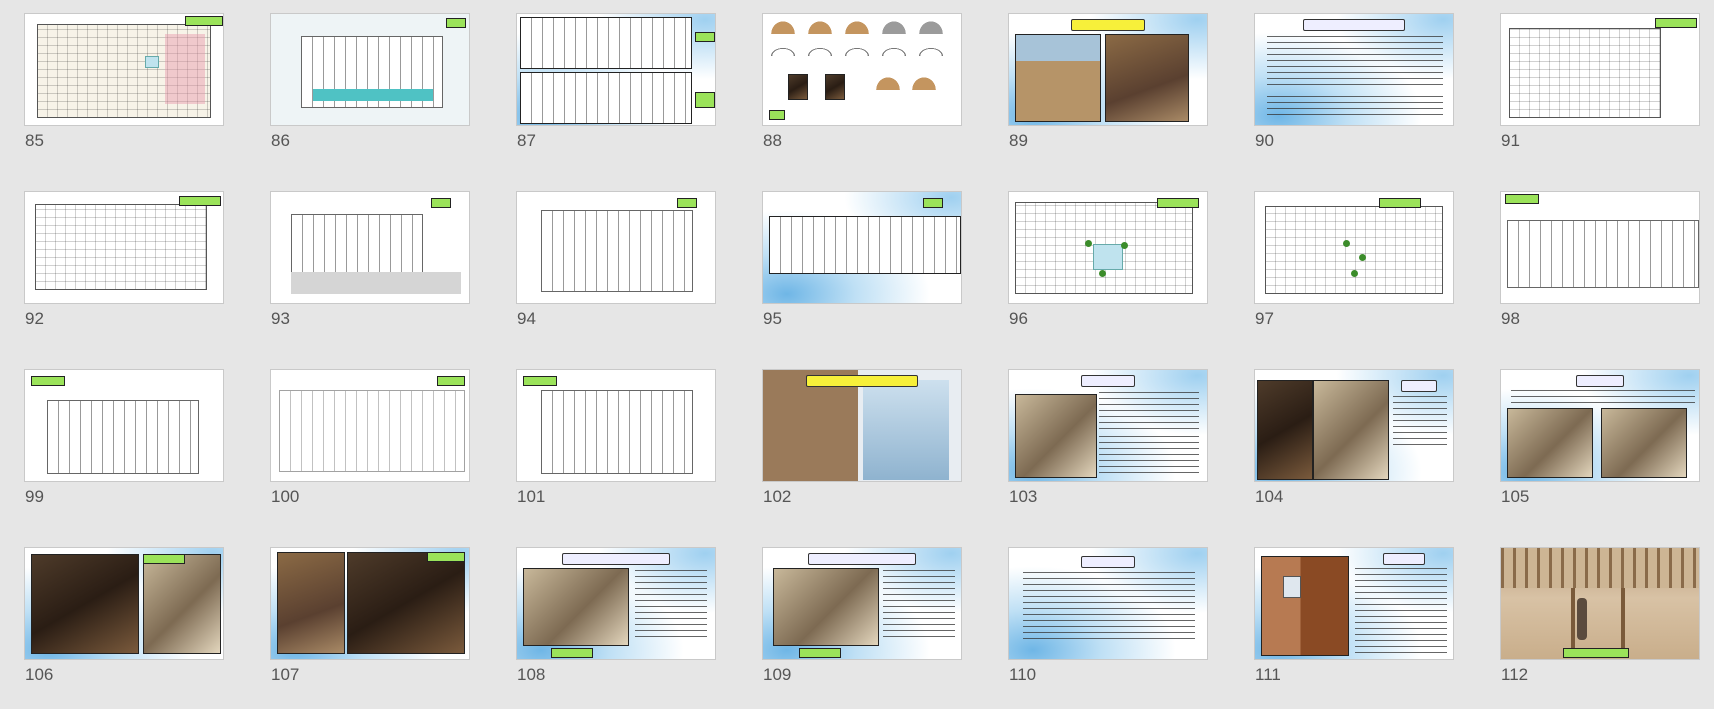  I want to click on slide-89: 89, so click(1108, 82).